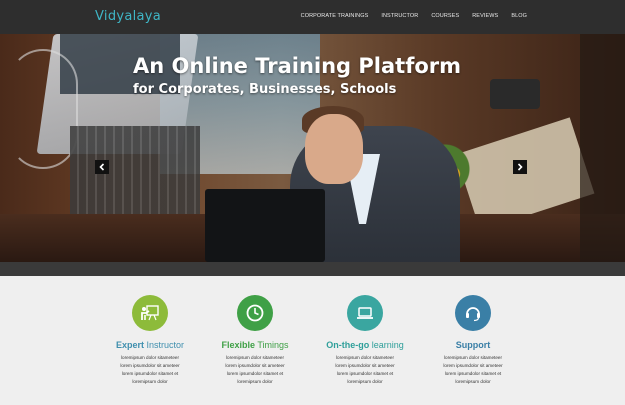  I want to click on hero-bg-keyboard, so click(135, 171).